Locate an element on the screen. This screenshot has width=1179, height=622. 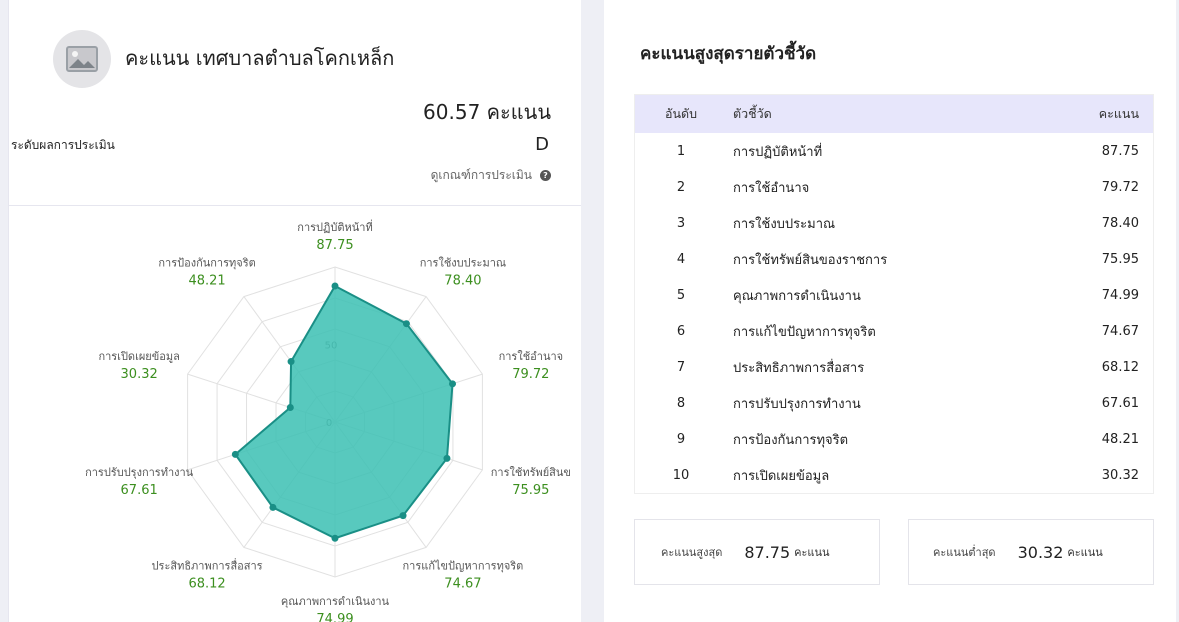
radar-axis-label: ประสิทธิภาพการสื่อสาร is located at coordinates (207, 564).